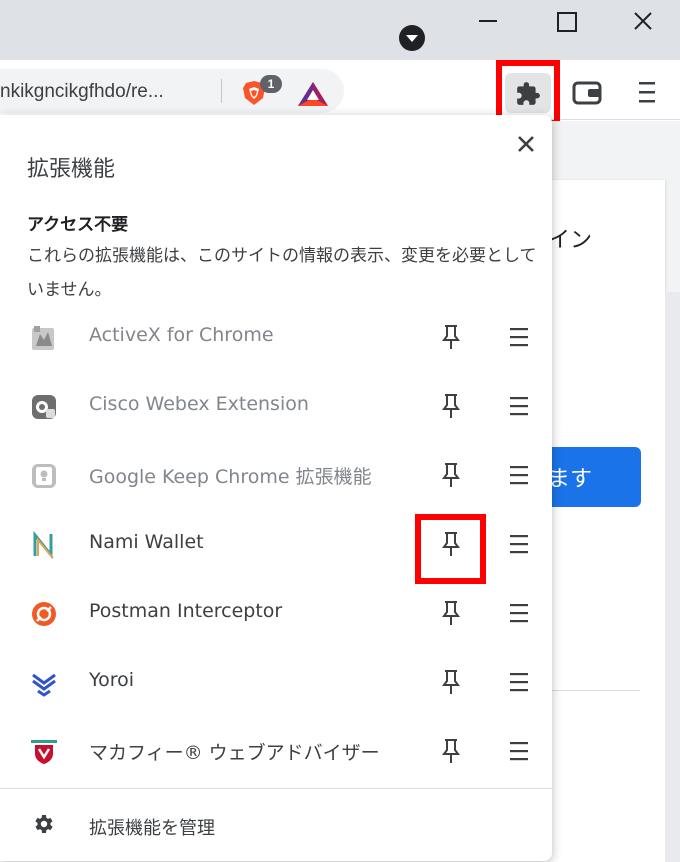 This screenshot has width=680, height=862. I want to click on extension-name: Yoroi, so click(112, 680).